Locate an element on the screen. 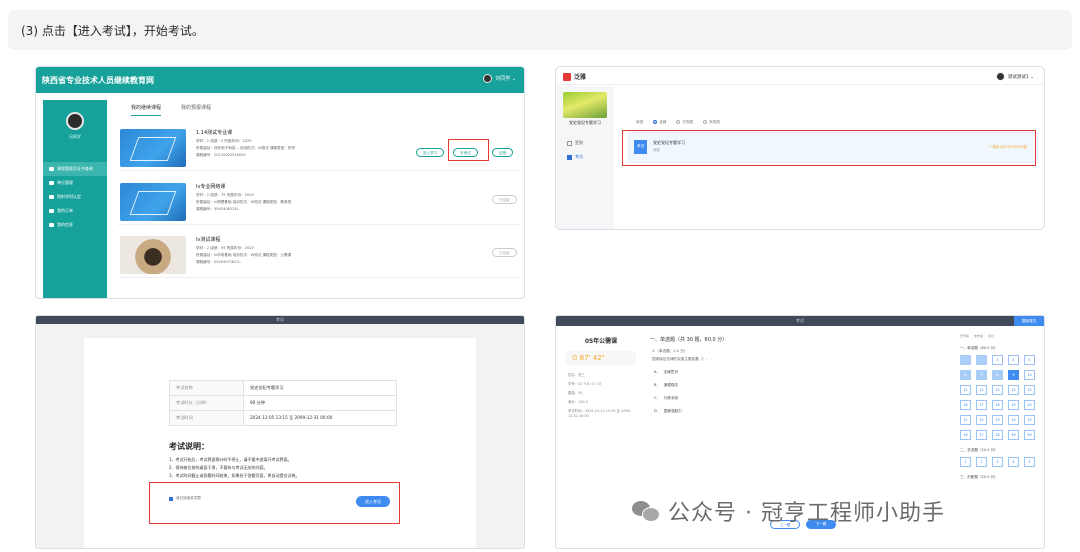 The image size is (1080, 552). option-text: 道德观念 is located at coordinates (670, 385).